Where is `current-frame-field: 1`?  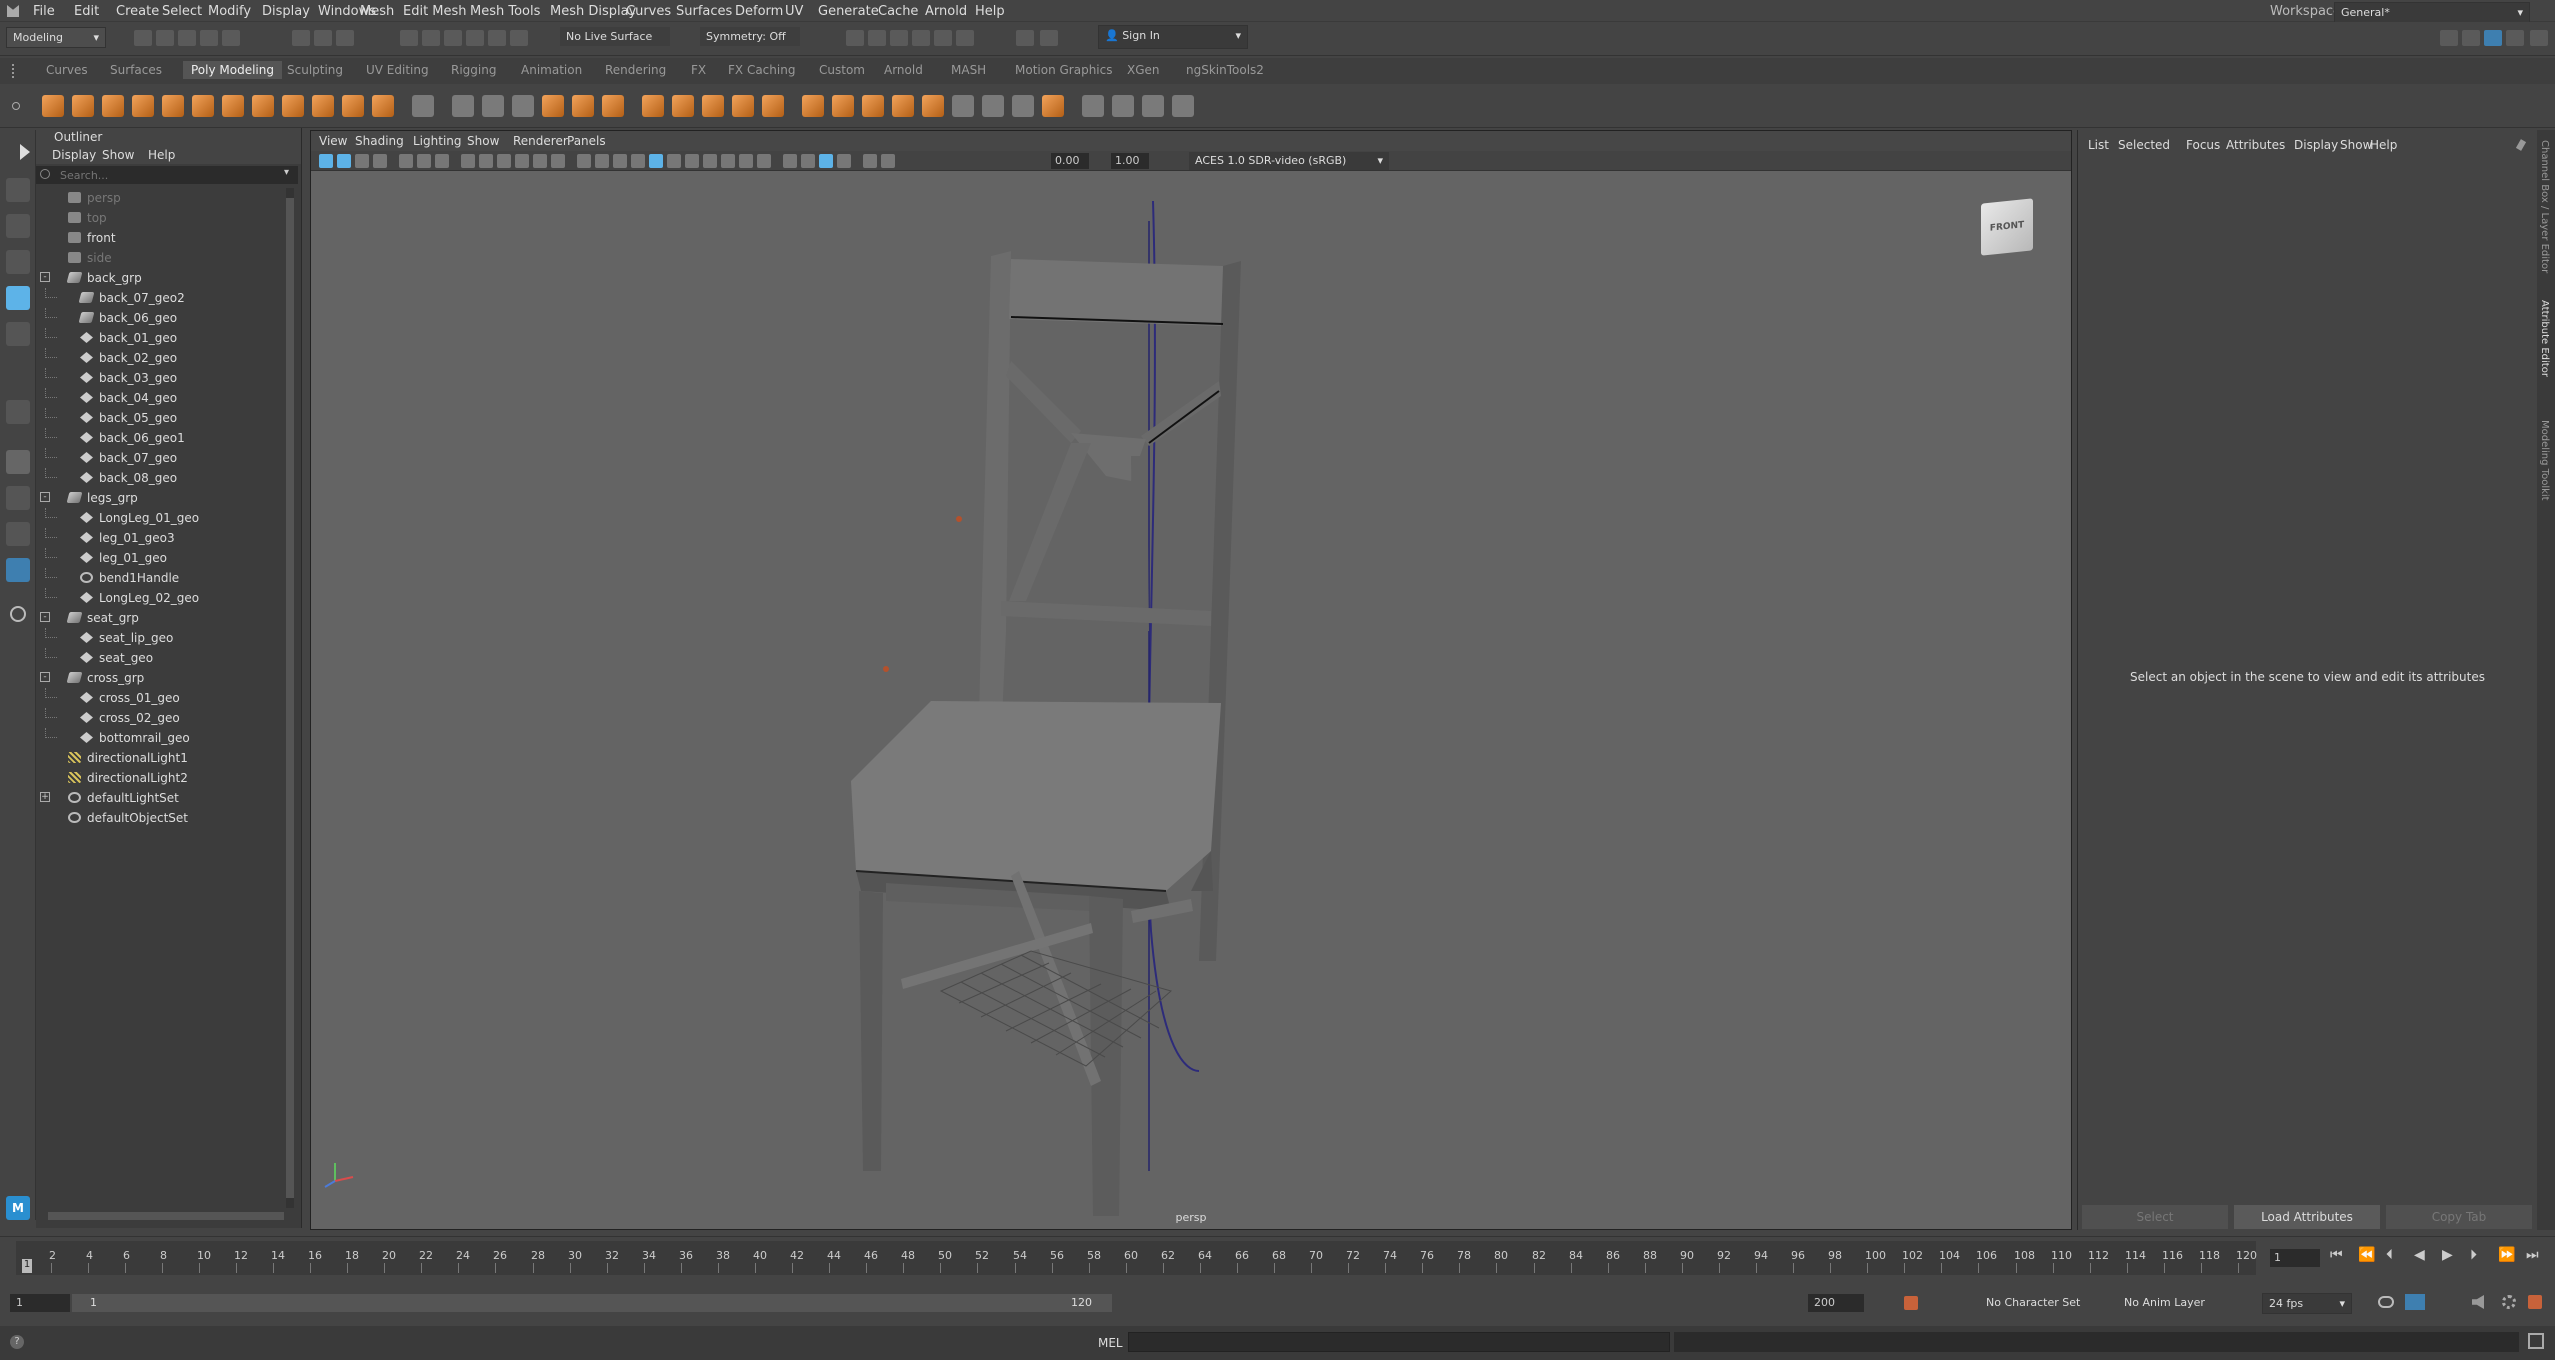 current-frame-field: 1 is located at coordinates (2295, 1258).